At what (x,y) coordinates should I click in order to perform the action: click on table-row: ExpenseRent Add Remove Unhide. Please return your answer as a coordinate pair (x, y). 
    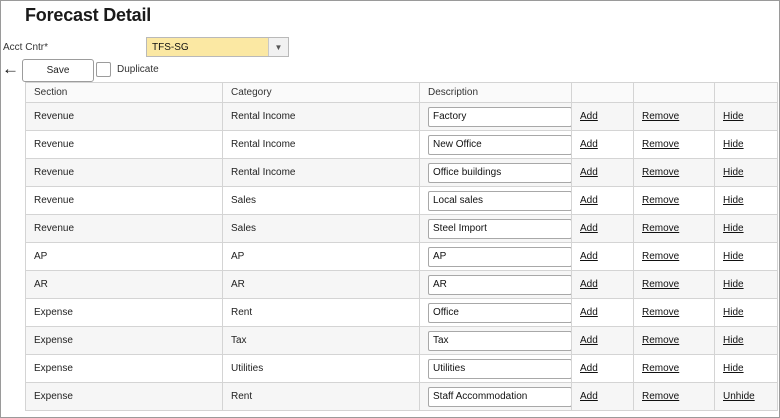
    Looking at the image, I should click on (401, 396).